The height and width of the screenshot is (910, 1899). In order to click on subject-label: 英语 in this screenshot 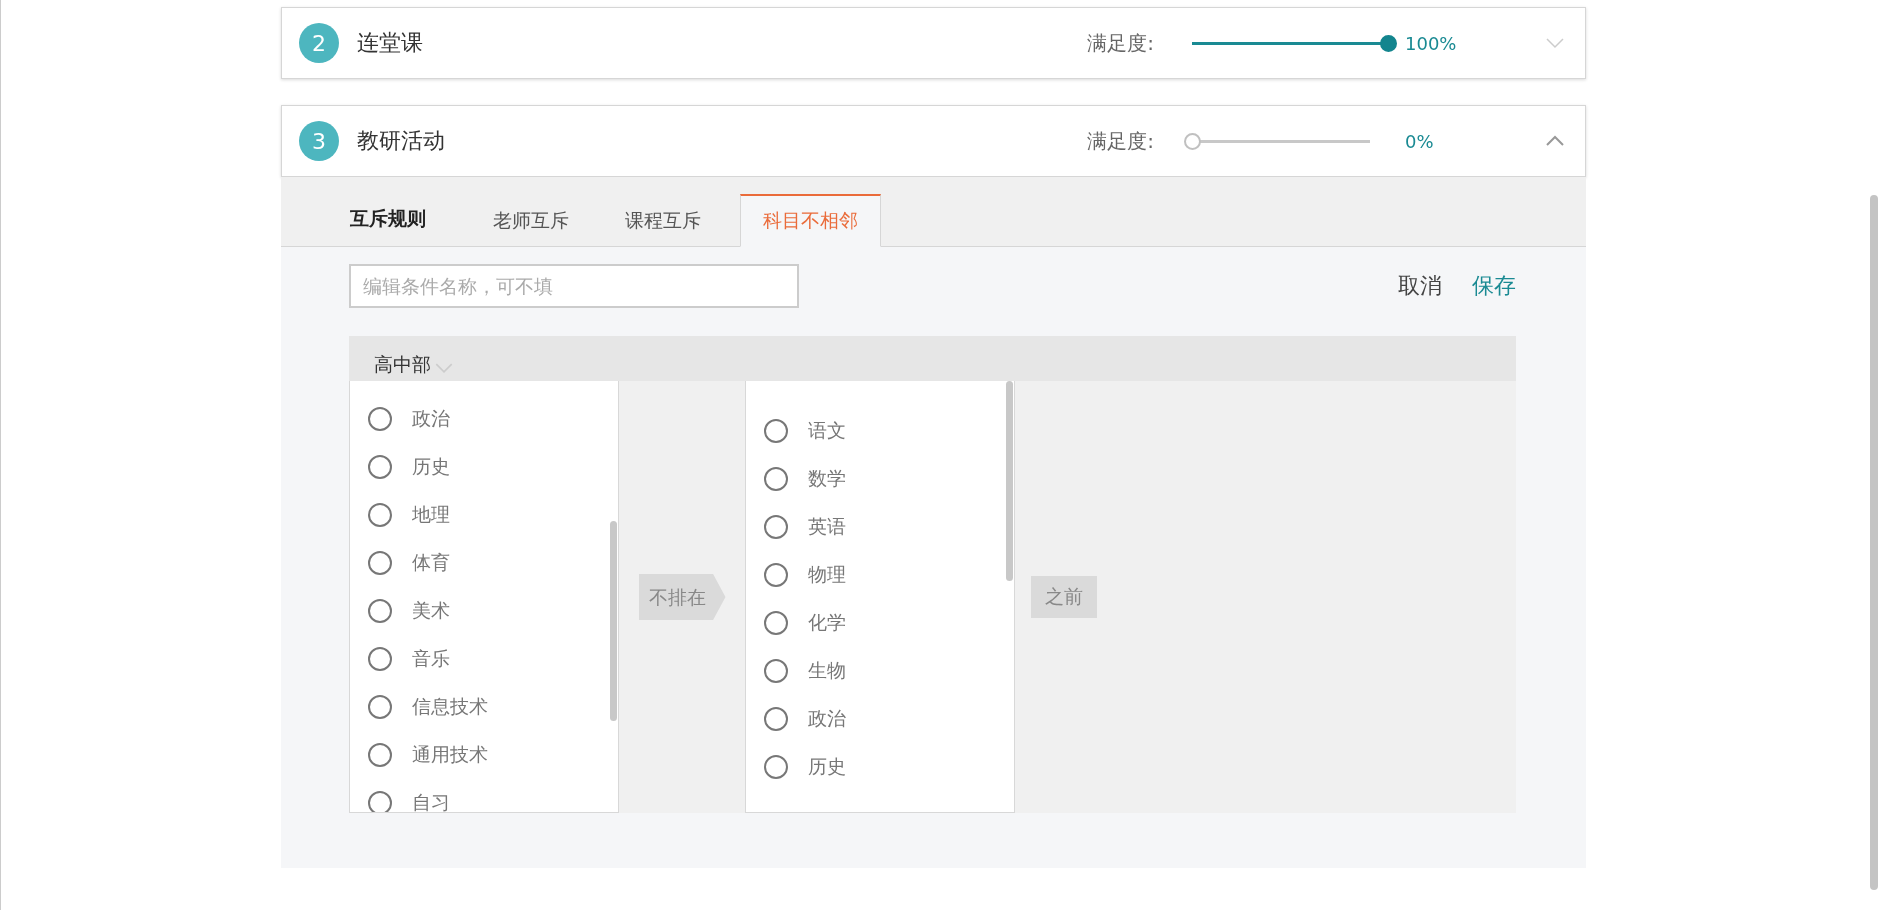, I will do `click(827, 527)`.